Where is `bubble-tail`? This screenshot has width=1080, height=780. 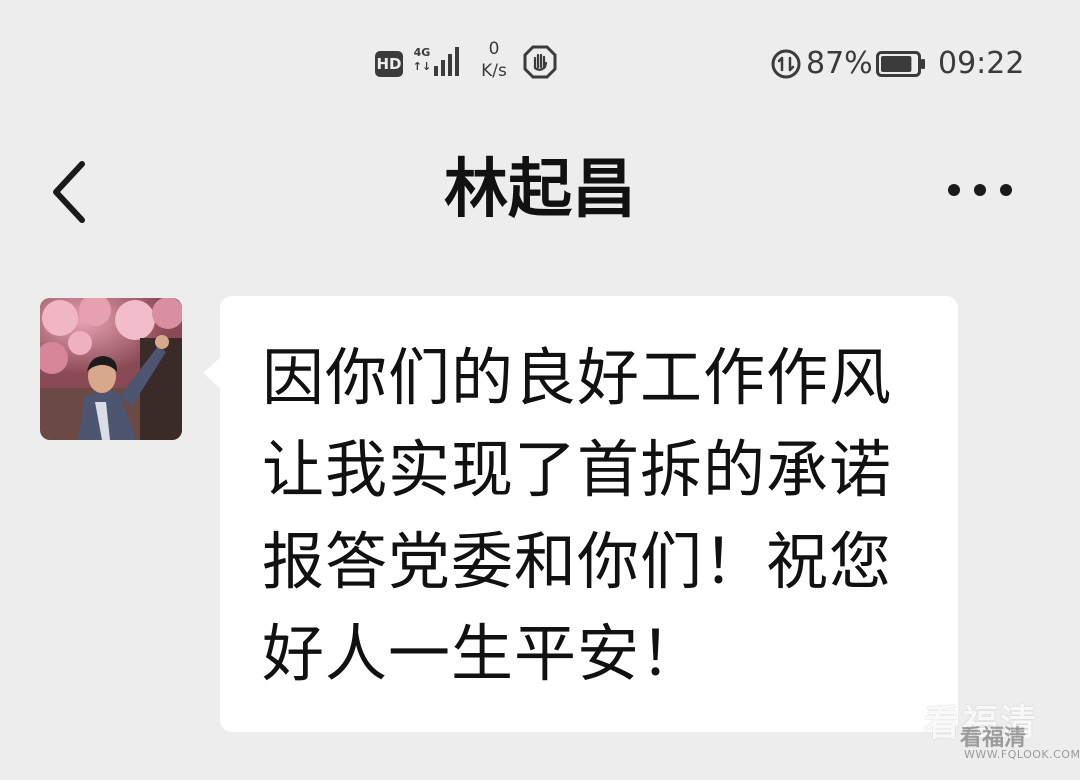 bubble-tail is located at coordinates (212, 373).